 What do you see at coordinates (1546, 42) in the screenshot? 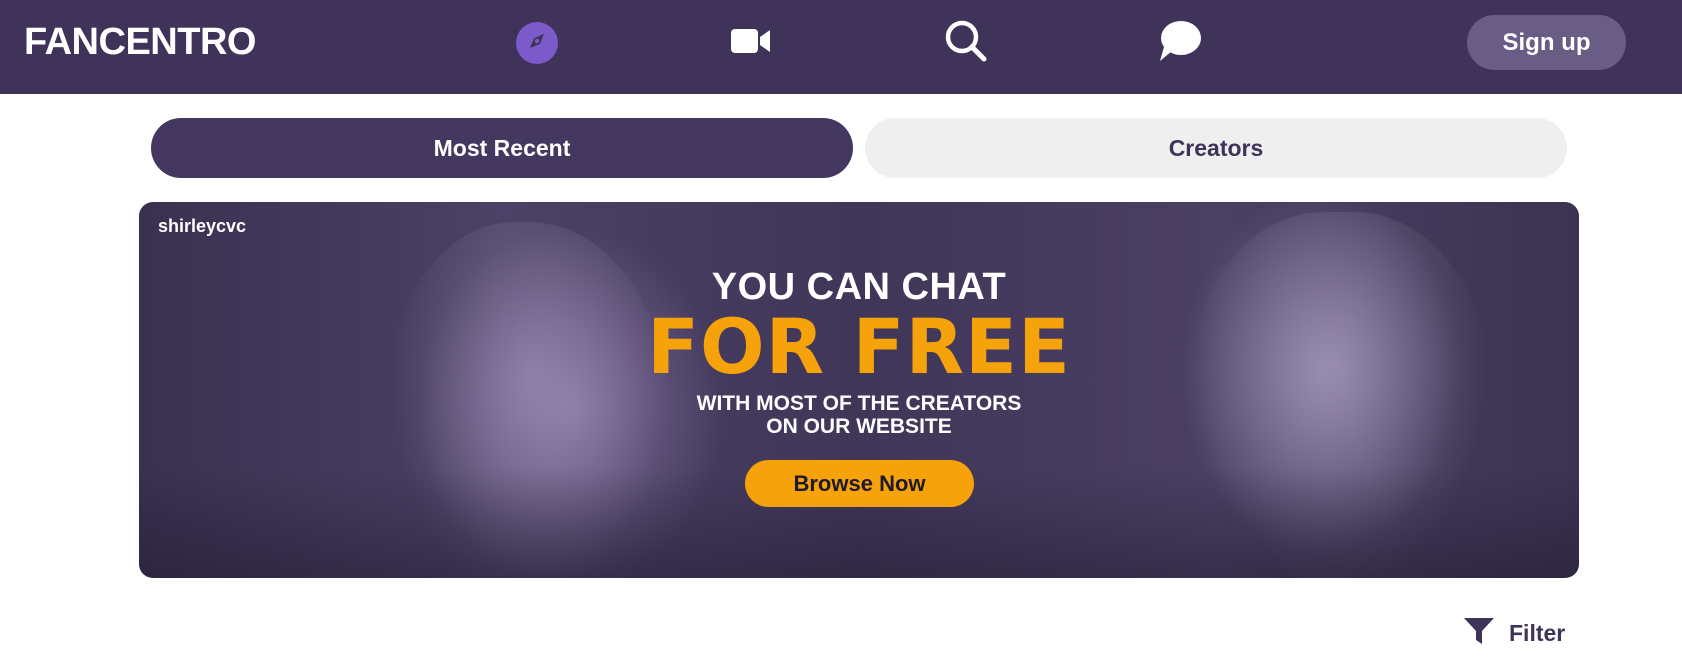
I see `sign-up-button: Sign up` at bounding box center [1546, 42].